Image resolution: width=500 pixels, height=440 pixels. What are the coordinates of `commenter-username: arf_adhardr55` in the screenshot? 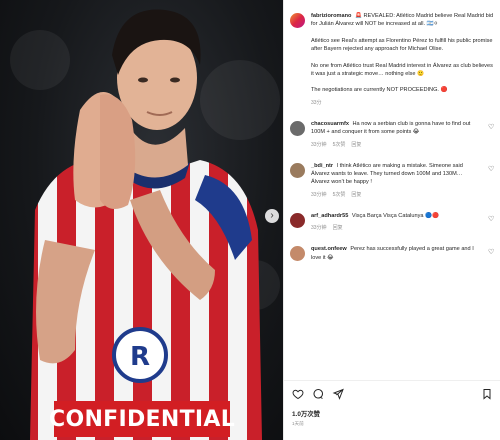 It's located at (329, 216).